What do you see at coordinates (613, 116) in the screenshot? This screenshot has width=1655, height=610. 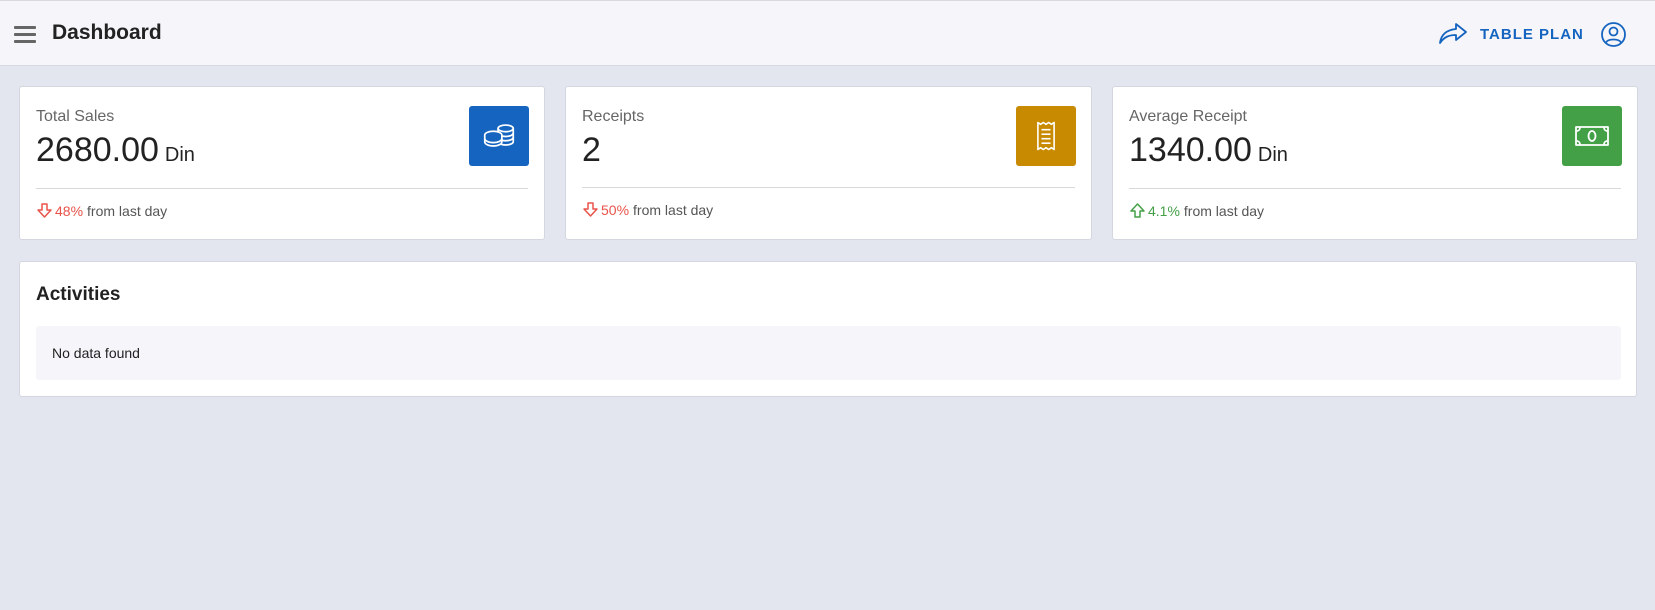 I see `stat-label: Receipts` at bounding box center [613, 116].